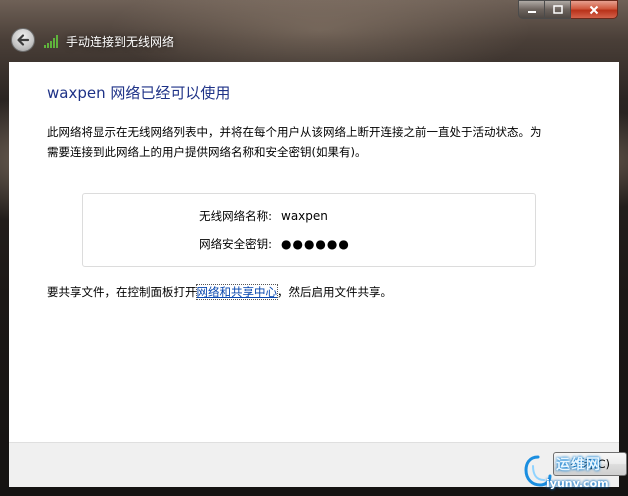 The height and width of the screenshot is (496, 628). I want to click on close-icon, so click(594, 9).